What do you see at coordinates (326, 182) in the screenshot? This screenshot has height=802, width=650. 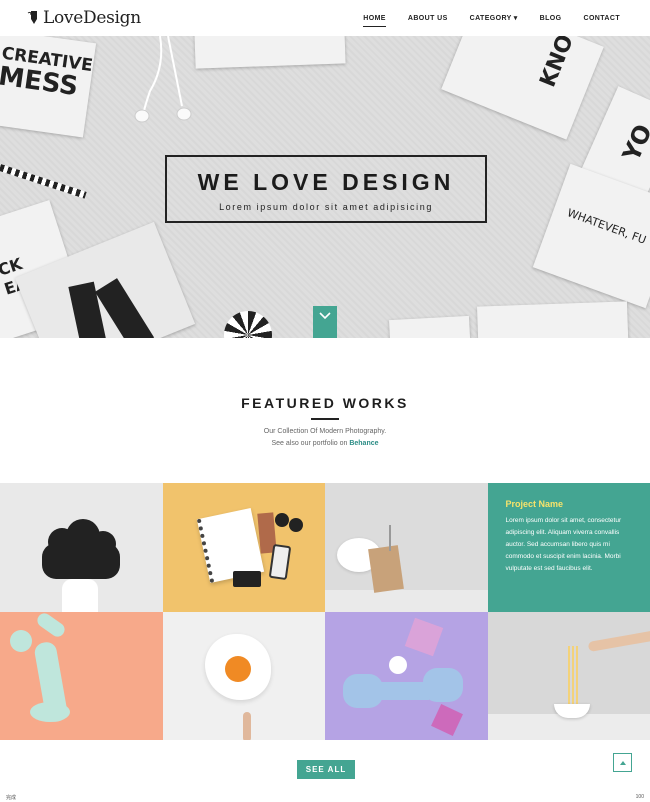 I see `hero-title: WE LOVE DESIGN` at bounding box center [326, 182].